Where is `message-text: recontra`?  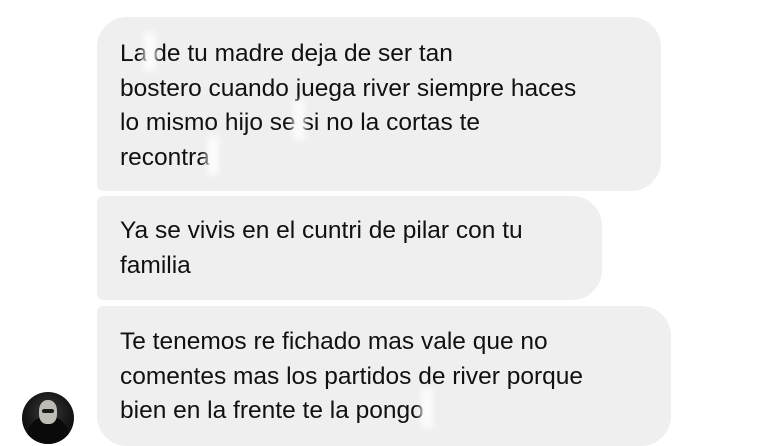 message-text: recontra is located at coordinates (165, 157).